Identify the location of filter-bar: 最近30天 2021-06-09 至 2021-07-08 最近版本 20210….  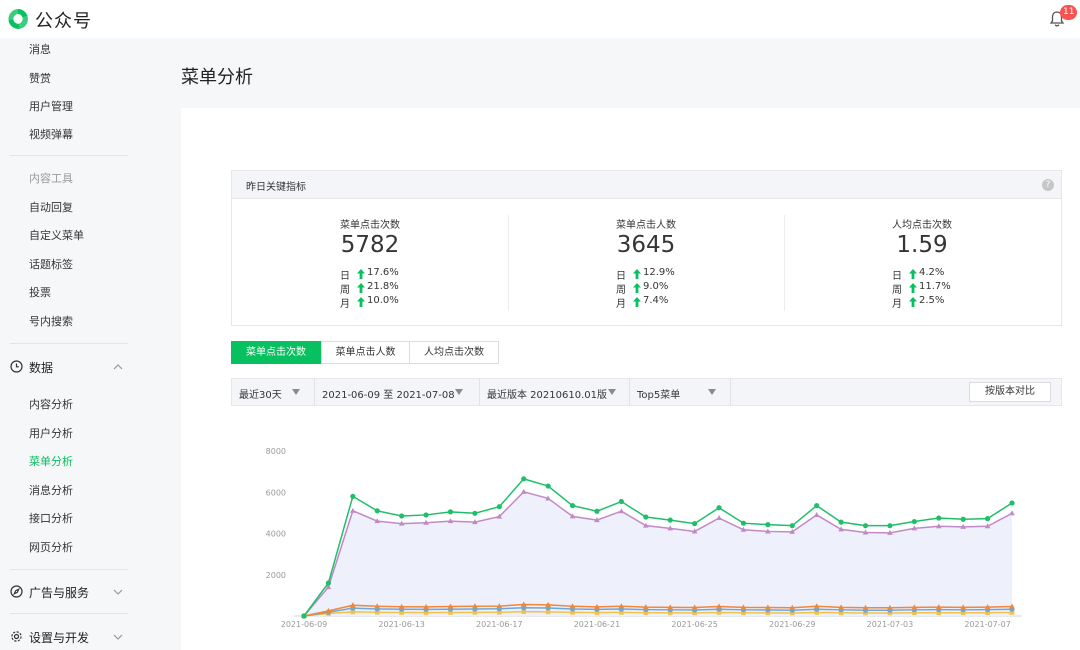
(646, 392).